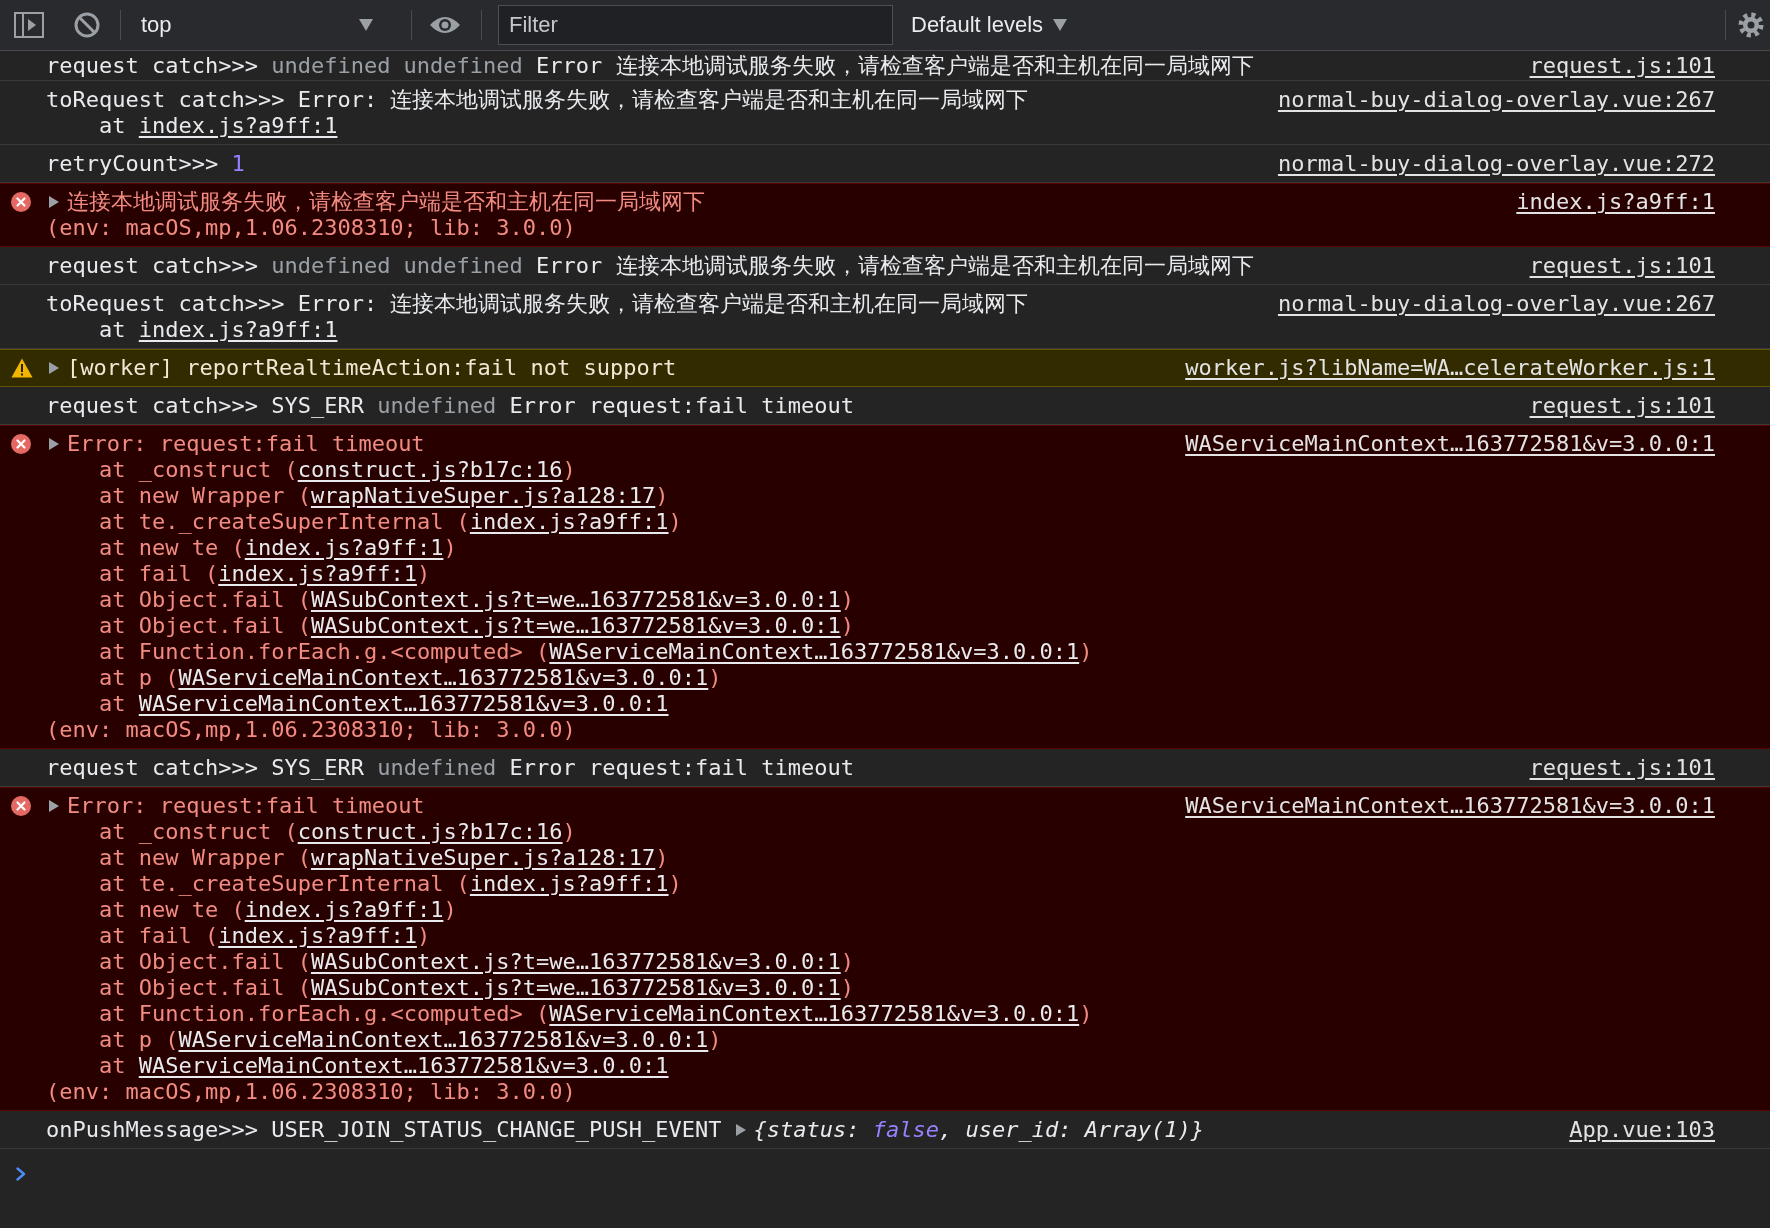 The height and width of the screenshot is (1228, 1770). I want to click on settings-icon, so click(1751, 25).